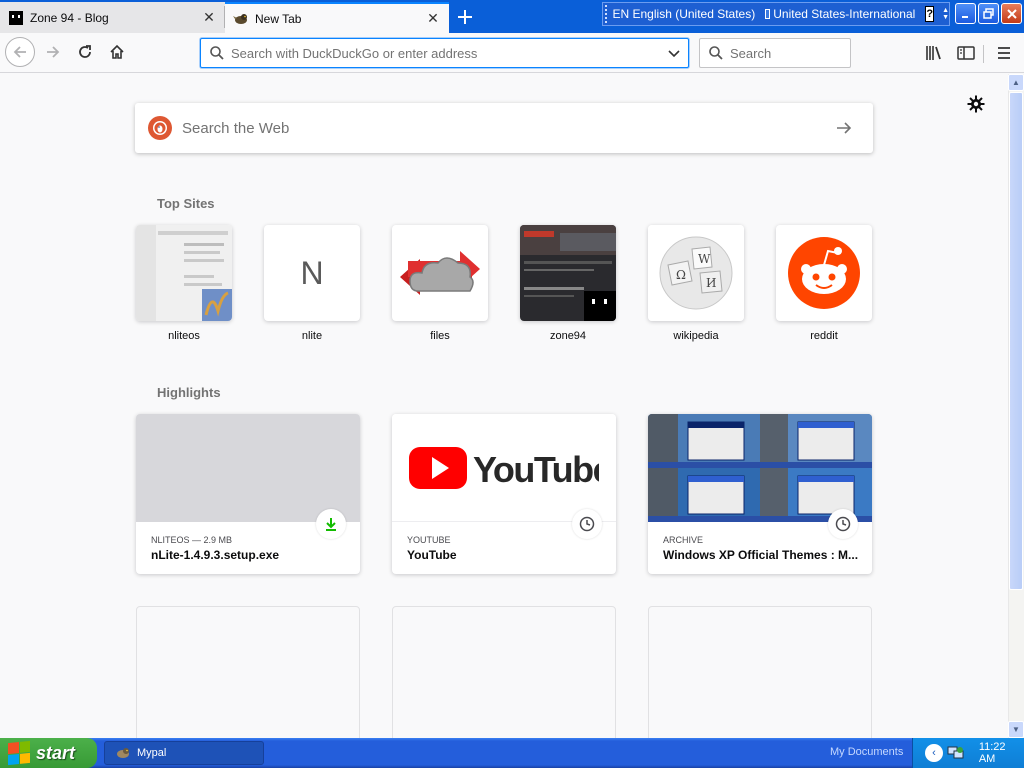 This screenshot has width=1024, height=768. What do you see at coordinates (278, 18) in the screenshot?
I see `tab-title: New Tab` at bounding box center [278, 18].